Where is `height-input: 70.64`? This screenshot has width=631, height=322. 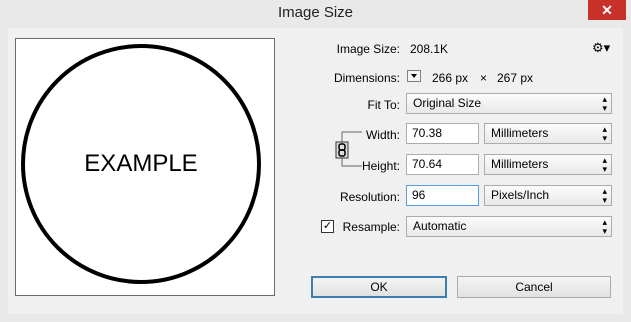
height-input: 70.64 is located at coordinates (442, 164).